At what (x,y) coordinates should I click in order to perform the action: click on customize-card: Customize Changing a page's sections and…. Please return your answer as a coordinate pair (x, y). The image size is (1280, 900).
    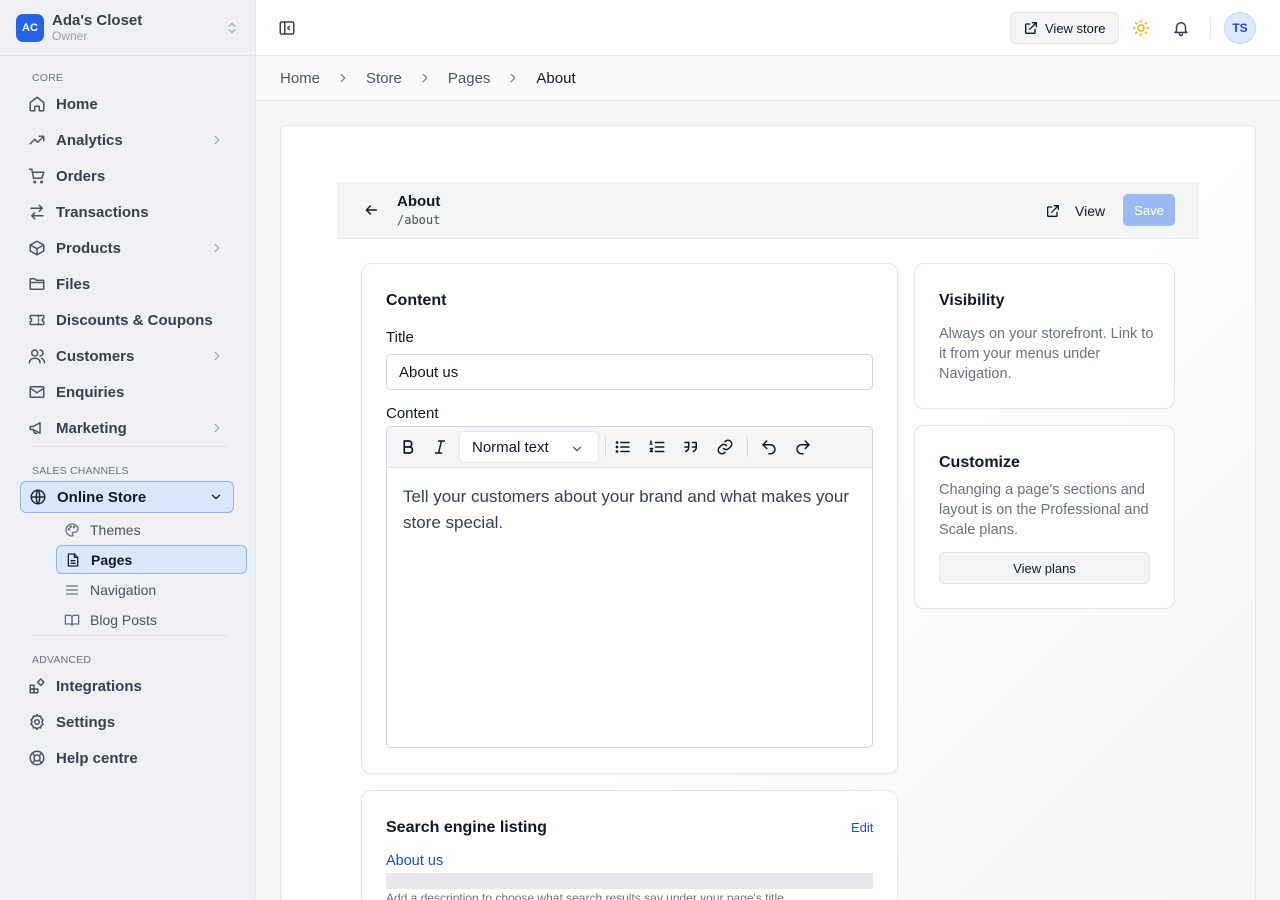
    Looking at the image, I should click on (1044, 517).